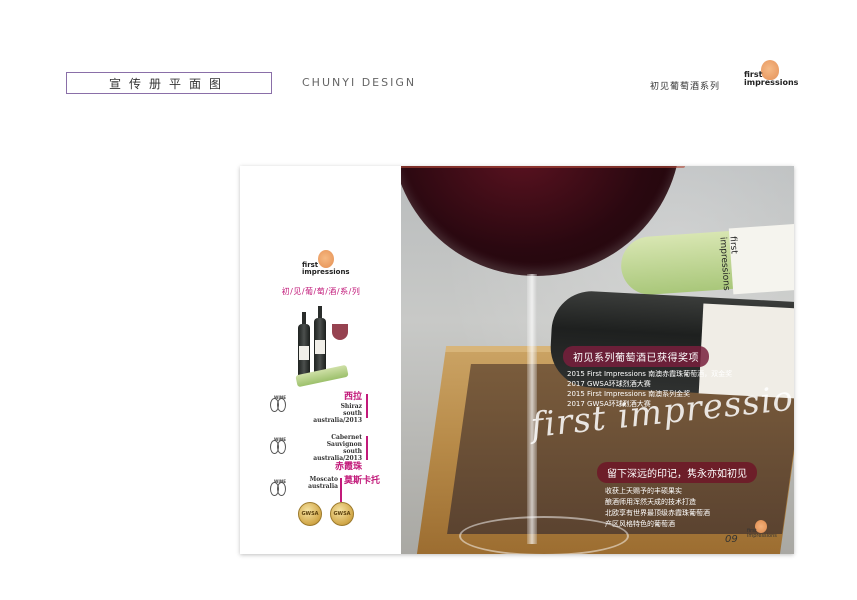 This screenshot has width=857, height=600. What do you see at coordinates (359, 82) in the screenshot?
I see `design-studio-name: CHUNYI DESIGN` at bounding box center [359, 82].